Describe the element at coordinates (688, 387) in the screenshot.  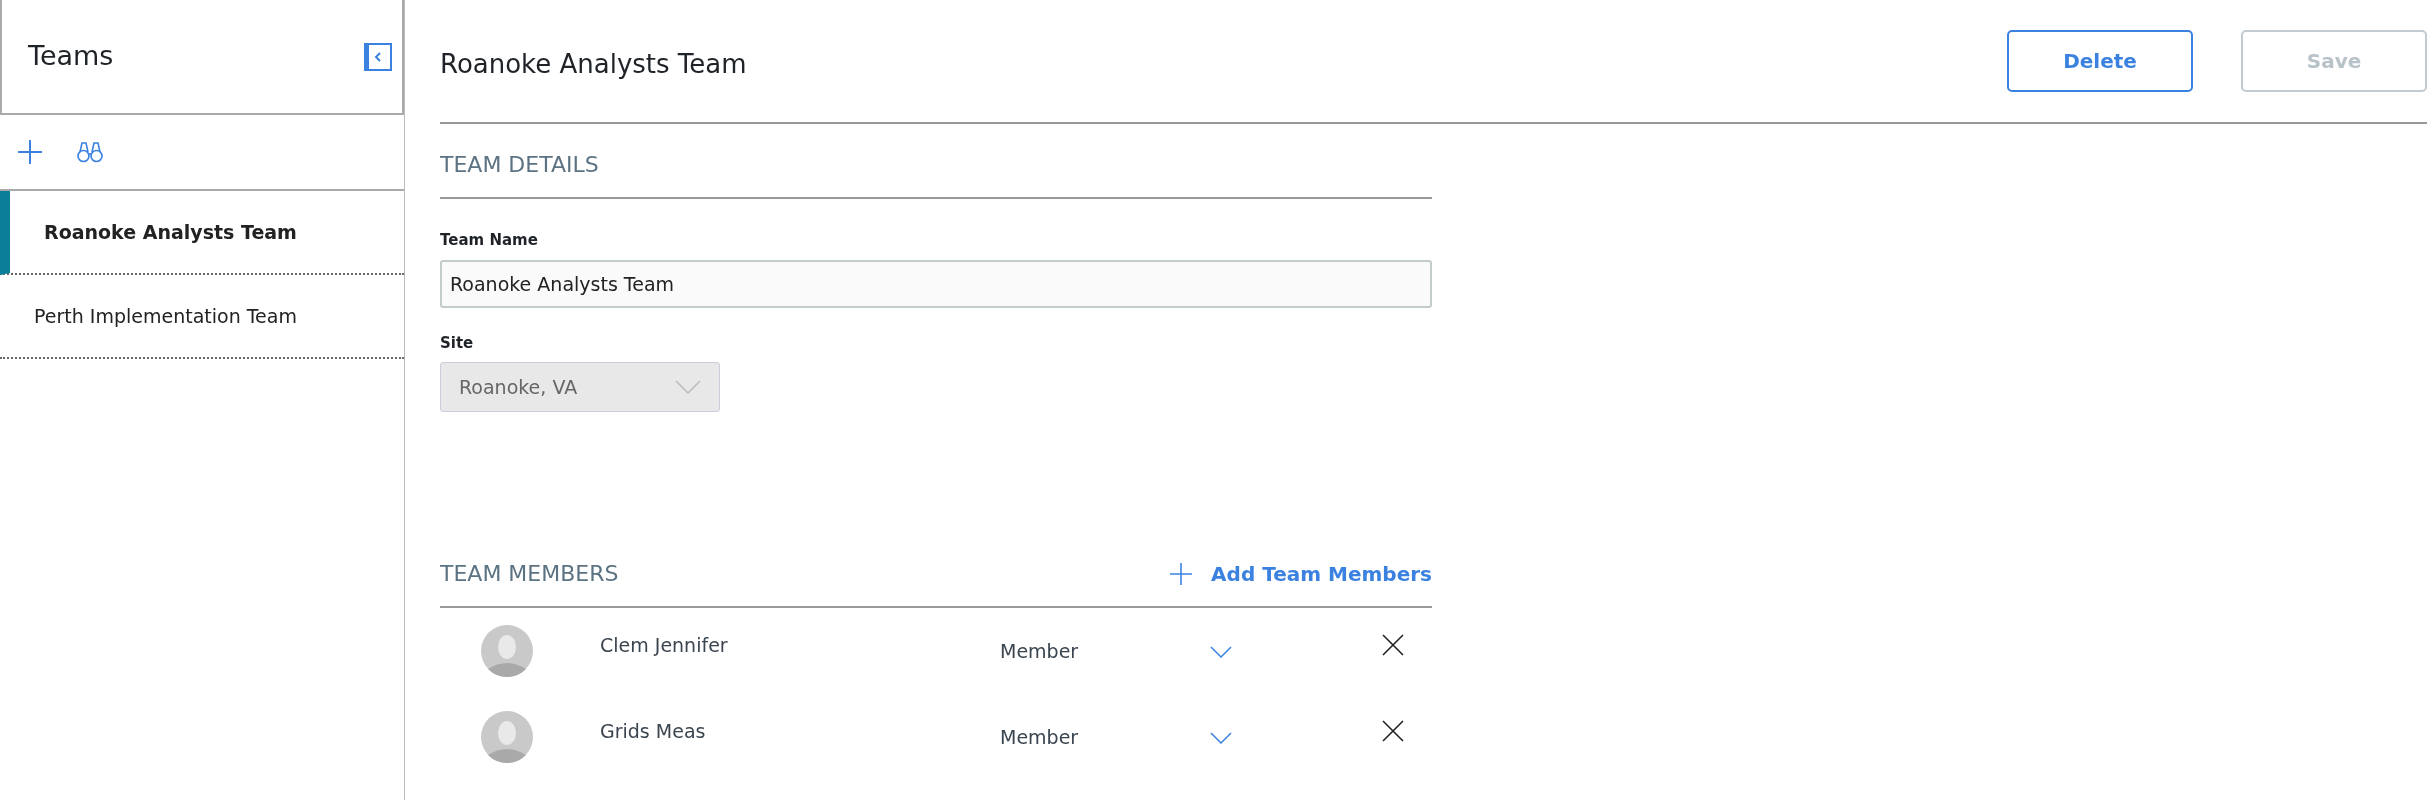
I see `chevron-down-icon` at that location.